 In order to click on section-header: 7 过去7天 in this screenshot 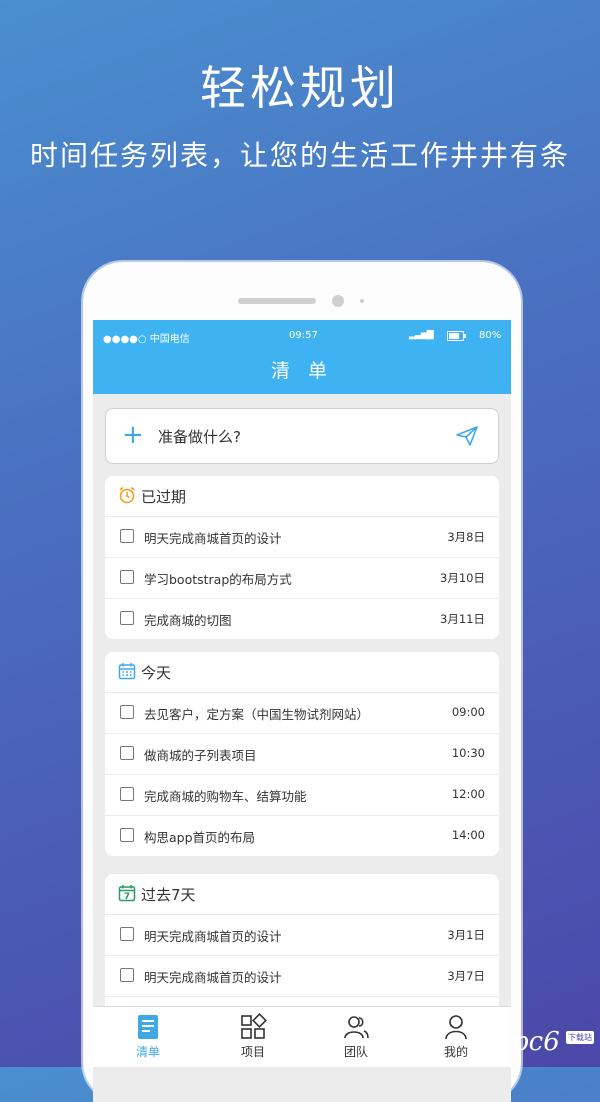, I will do `click(302, 894)`.